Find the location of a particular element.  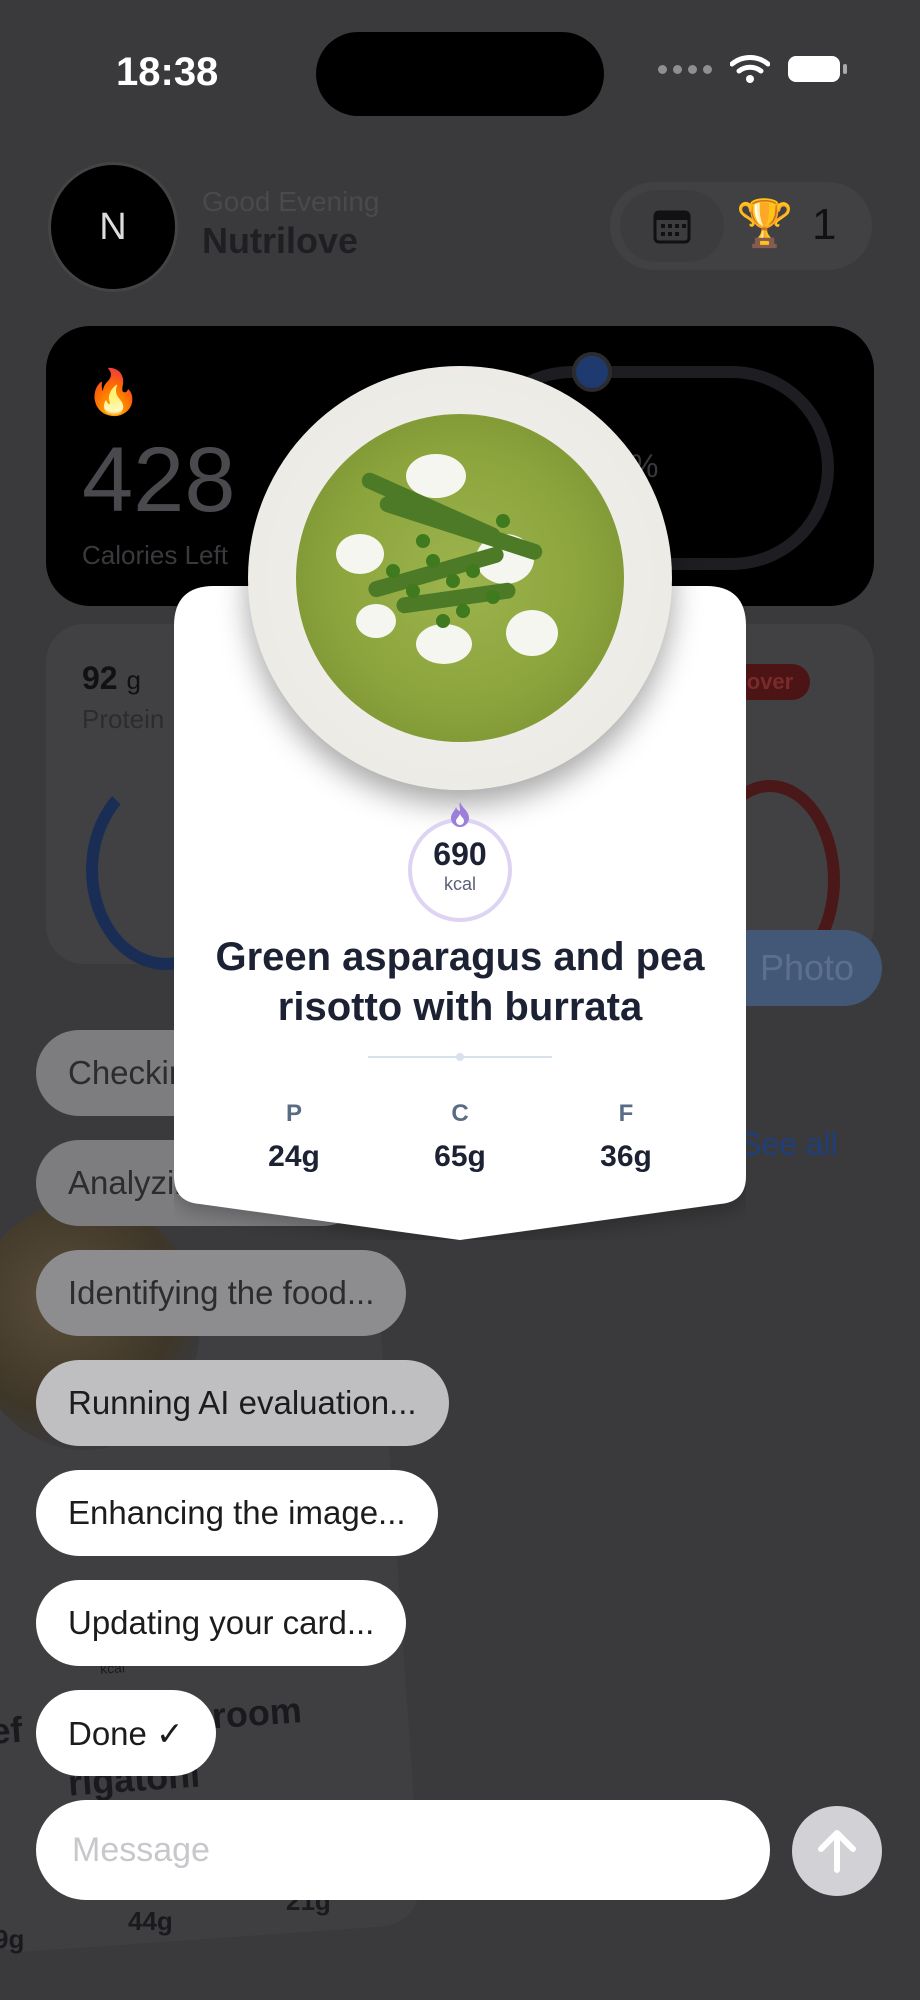

status-icons is located at coordinates (752, 69).